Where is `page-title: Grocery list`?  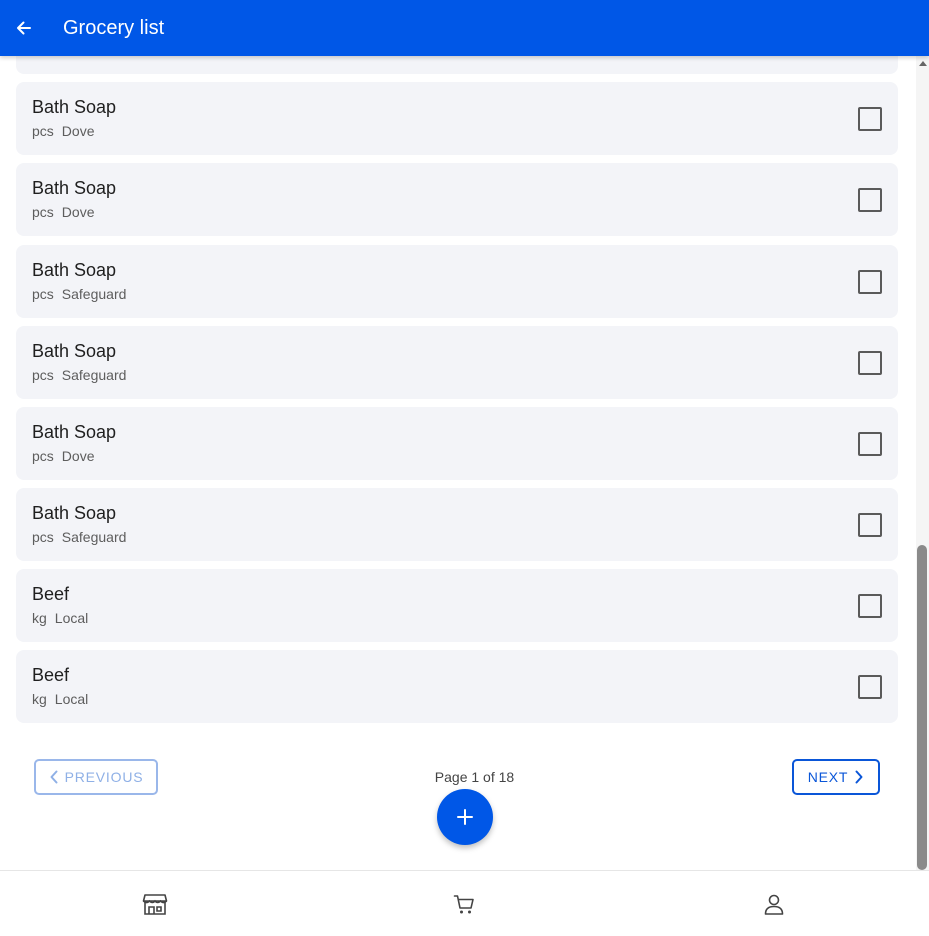 page-title: Grocery list is located at coordinates (114, 27).